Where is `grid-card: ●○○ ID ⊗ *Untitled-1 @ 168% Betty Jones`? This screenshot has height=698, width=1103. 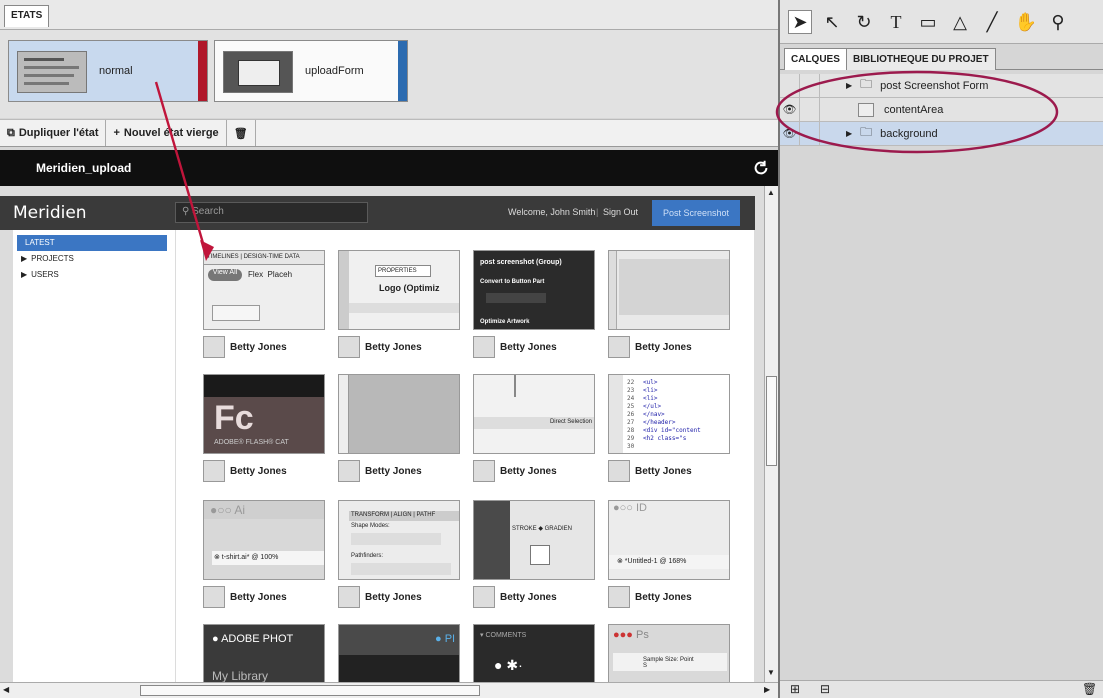 grid-card: ●○○ ID ⊗ *Untitled-1 @ 168% Betty Jones is located at coordinates (669, 554).